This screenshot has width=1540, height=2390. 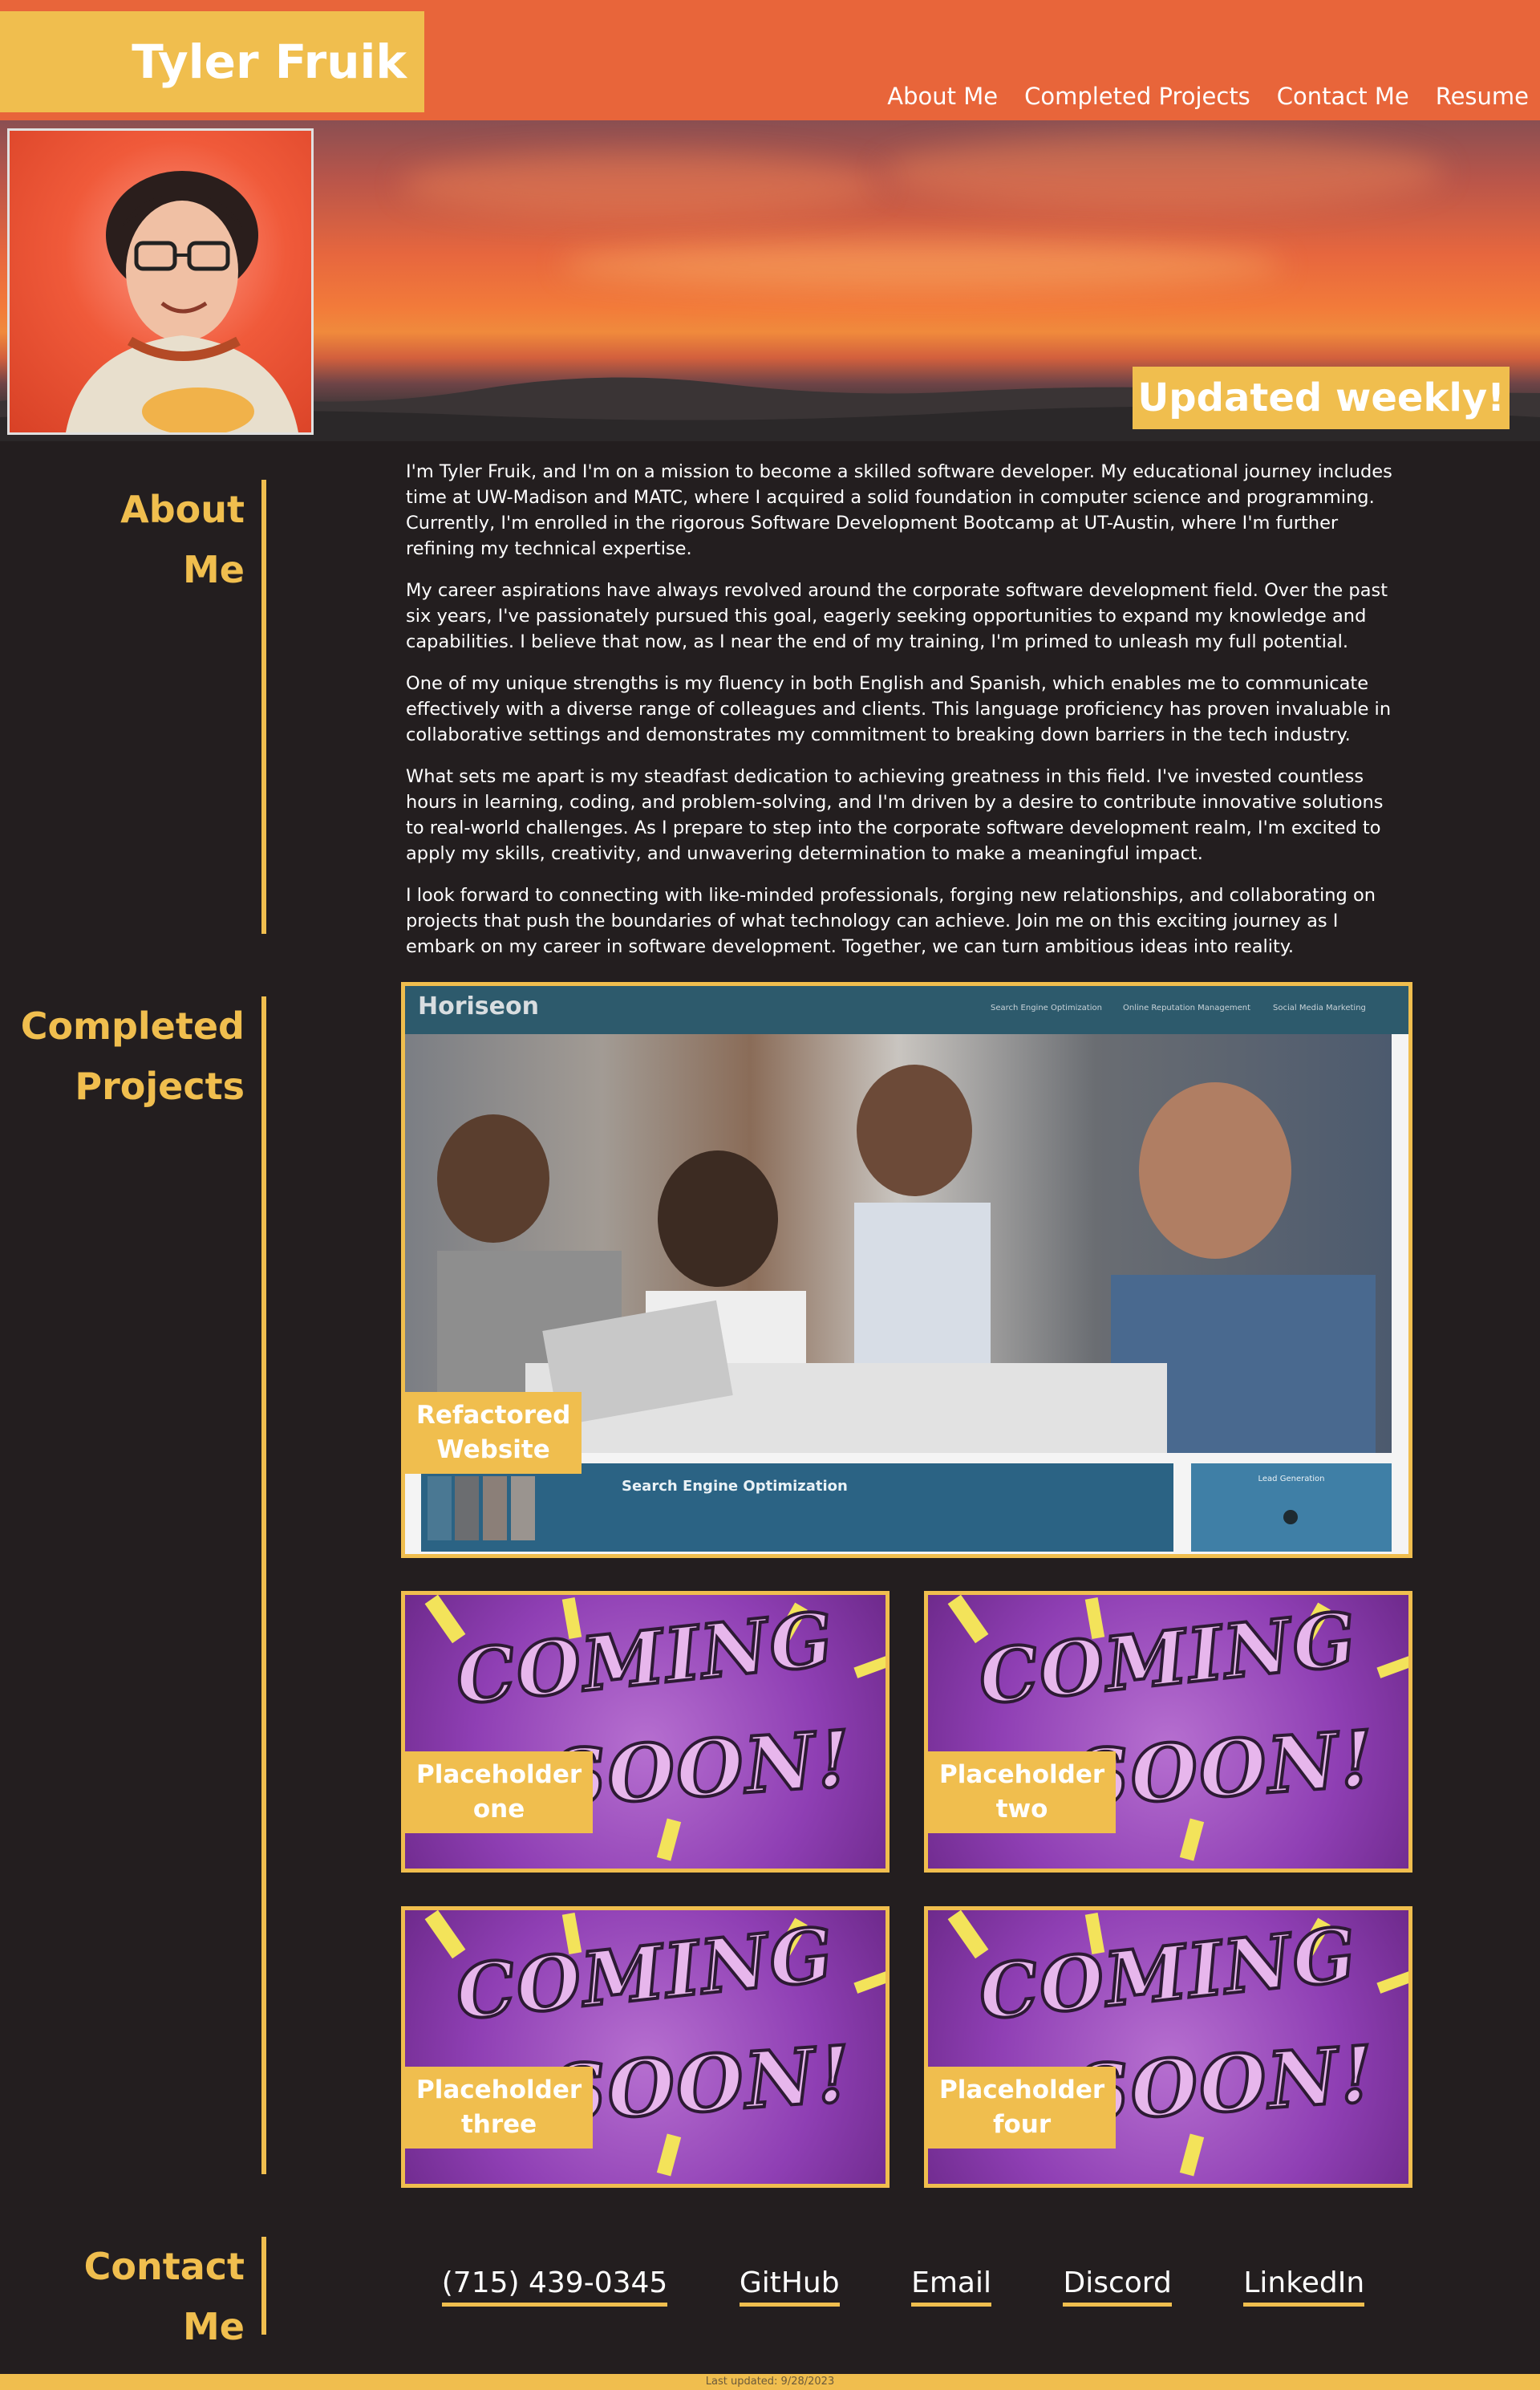 What do you see at coordinates (554, 2285) in the screenshot?
I see `phone-link: (715) 439-0345` at bounding box center [554, 2285].